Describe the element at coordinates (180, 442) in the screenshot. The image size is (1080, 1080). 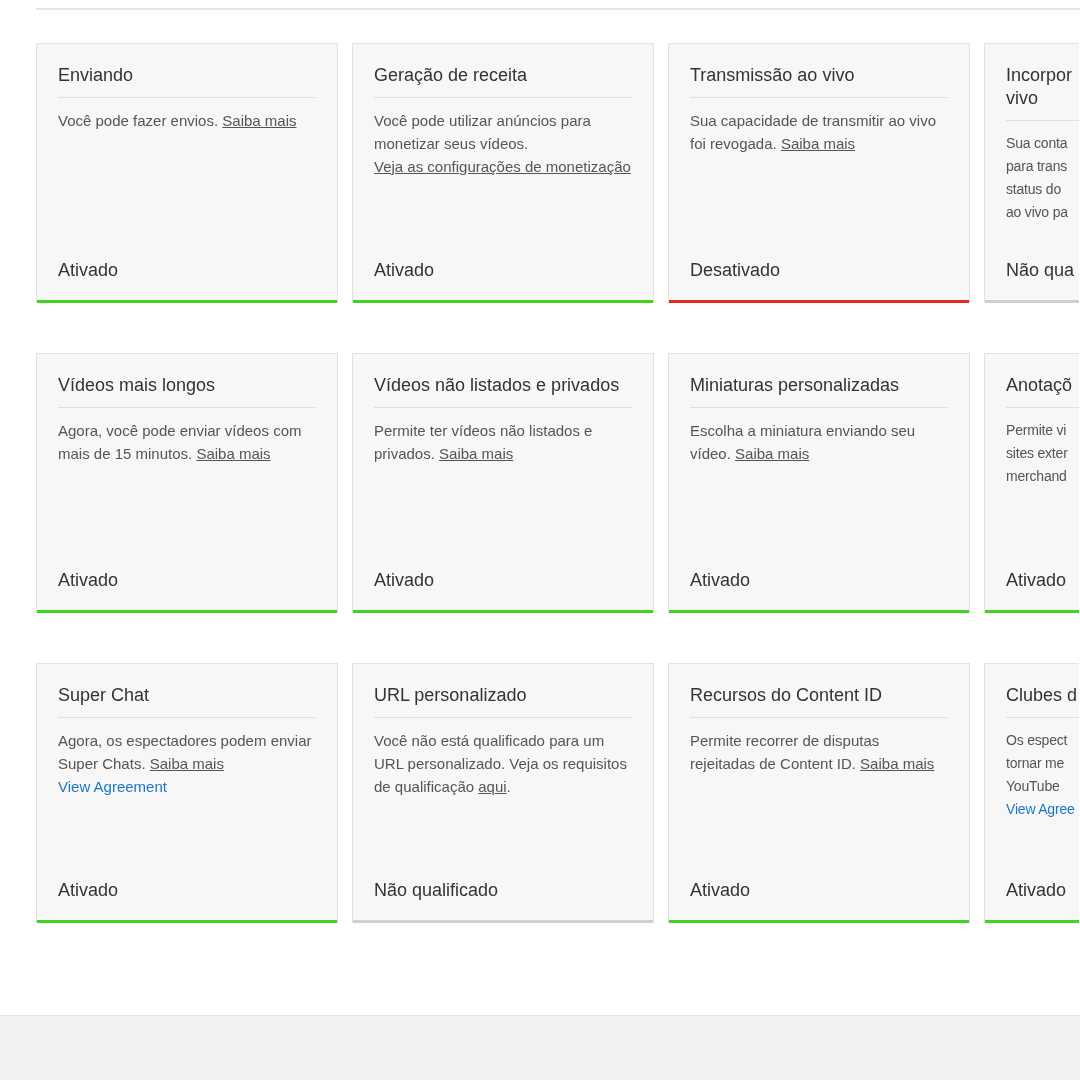
I see `card-description: Agora, você pode enviar vídeos com mais de 15 minutos. Saiba mais` at that location.